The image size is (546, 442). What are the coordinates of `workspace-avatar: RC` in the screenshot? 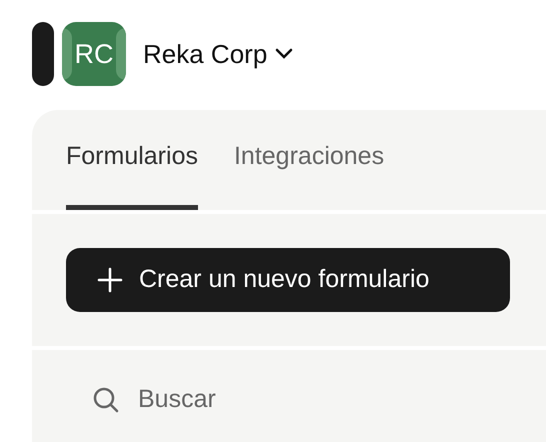 It's located at (94, 54).